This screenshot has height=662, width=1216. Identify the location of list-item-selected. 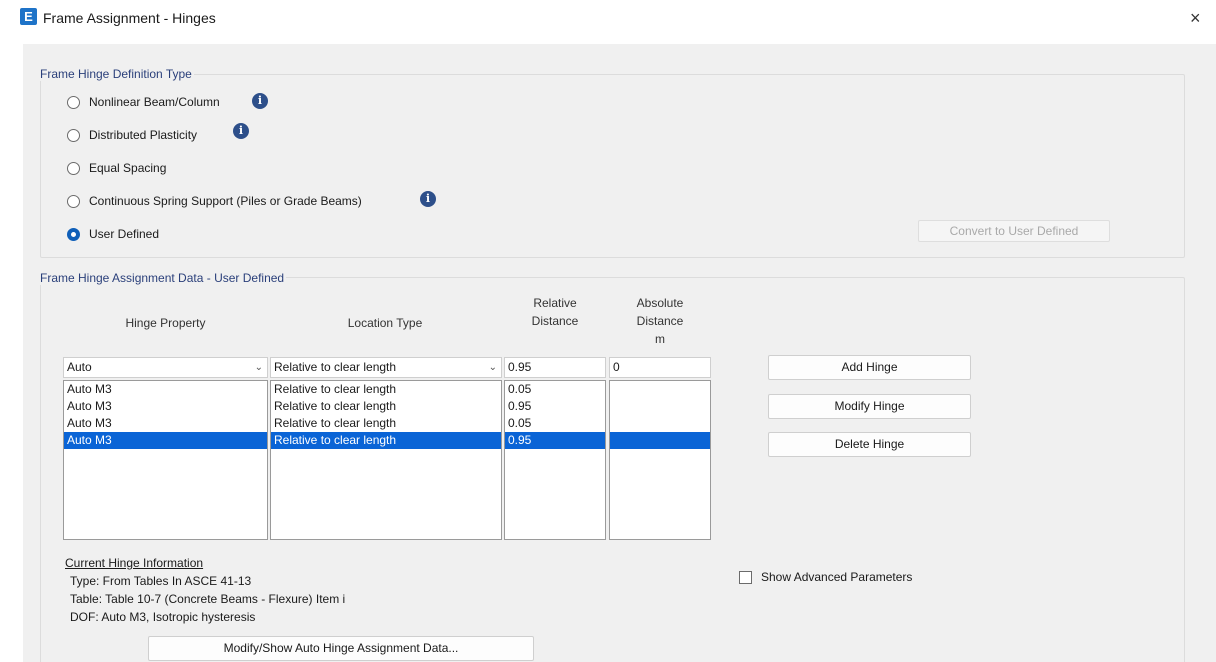
(660, 440).